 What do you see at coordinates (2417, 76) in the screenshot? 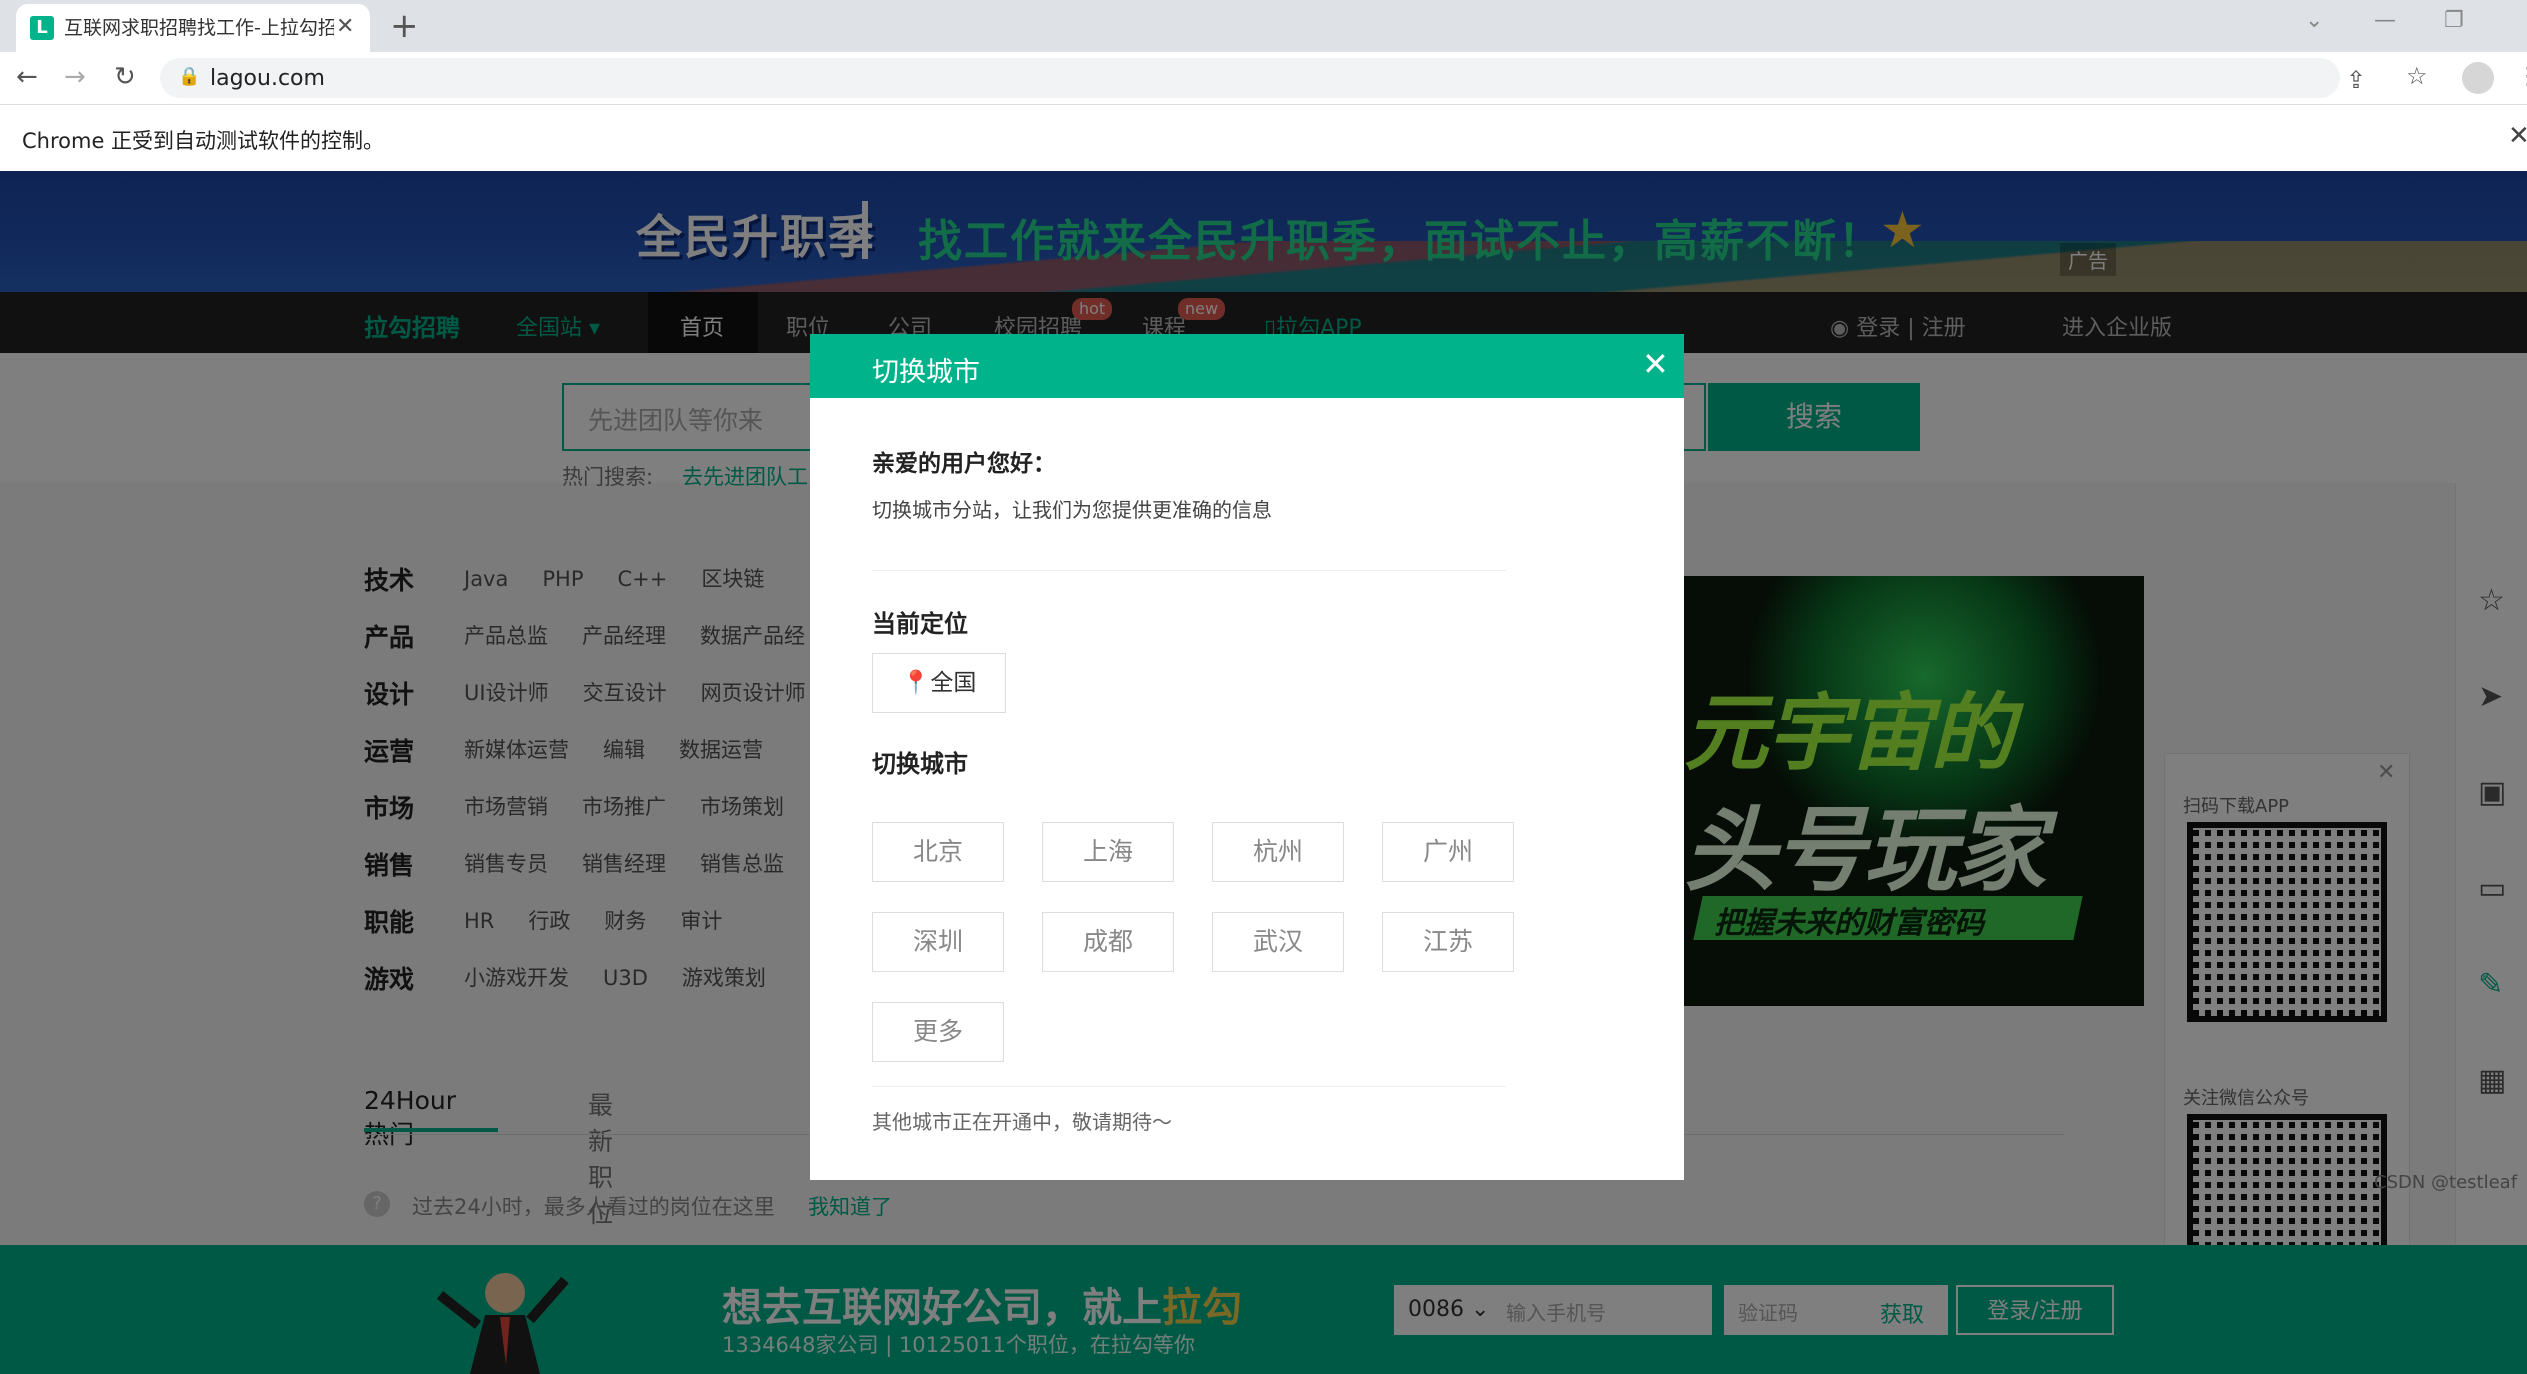
I see `bookmark-star-icon: ☆` at bounding box center [2417, 76].